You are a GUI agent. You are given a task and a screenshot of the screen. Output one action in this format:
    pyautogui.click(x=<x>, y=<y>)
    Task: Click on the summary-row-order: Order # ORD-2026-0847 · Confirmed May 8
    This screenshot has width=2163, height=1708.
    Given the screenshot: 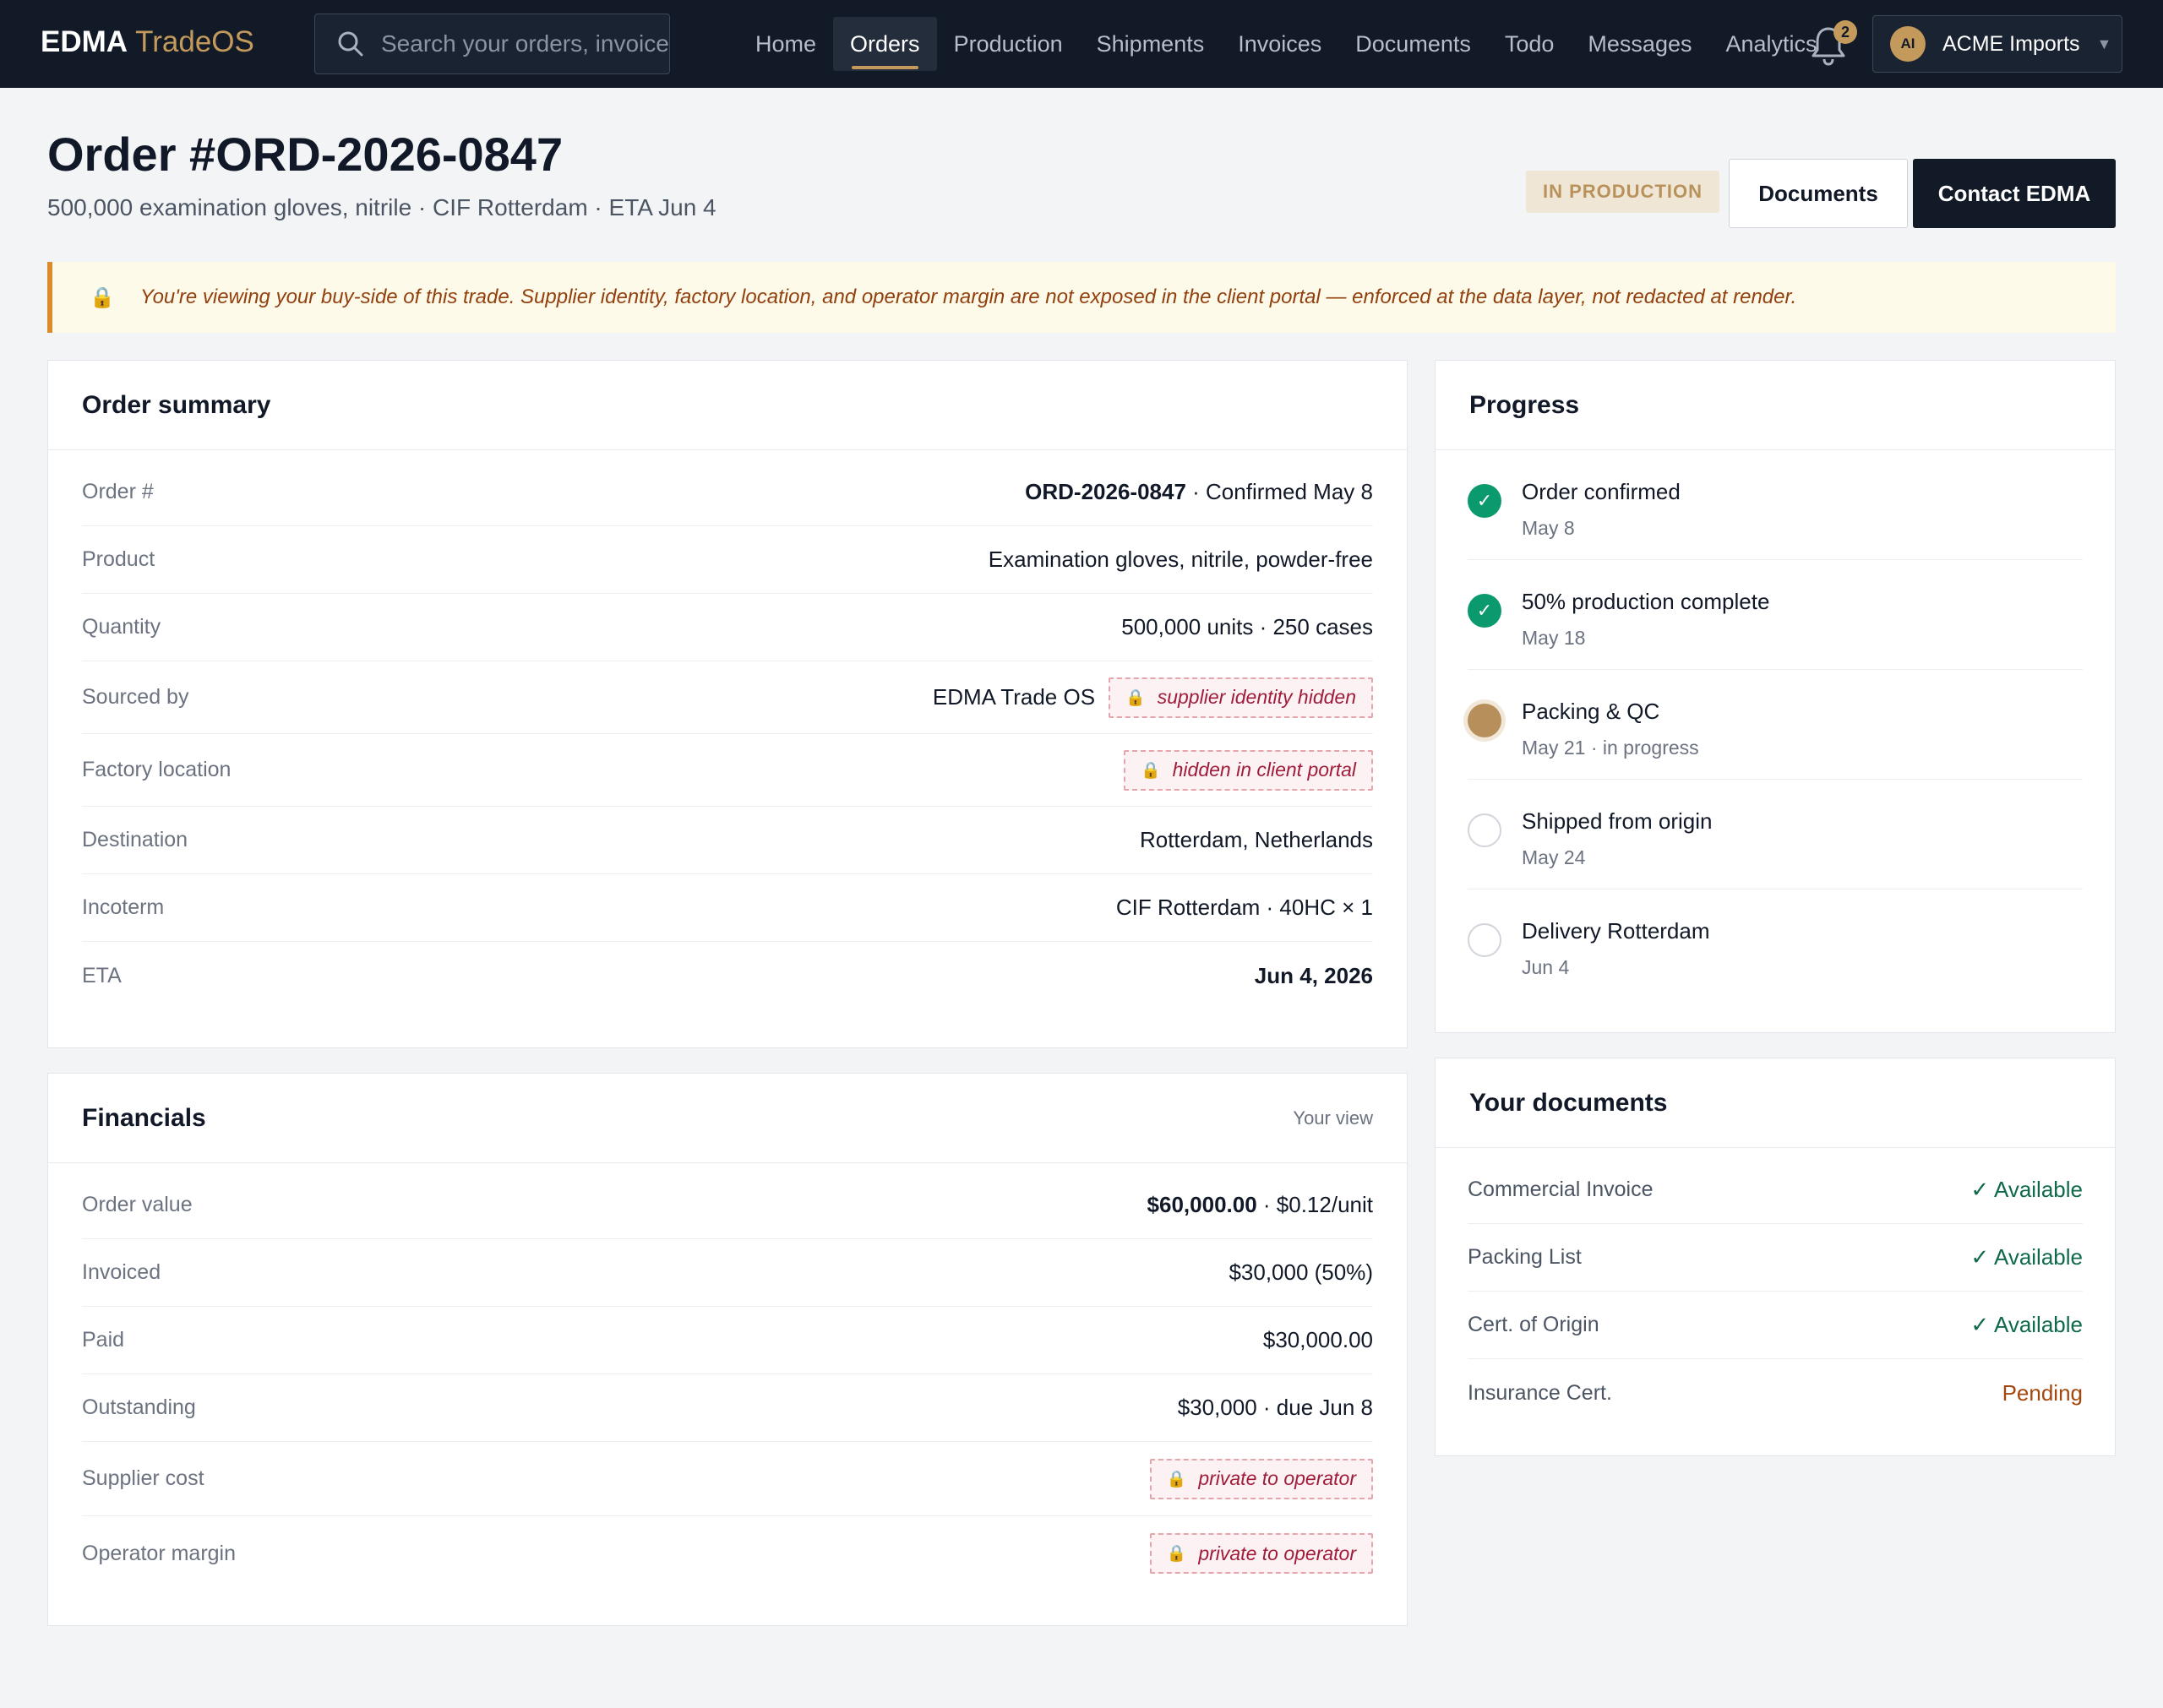 What is the action you would take?
    pyautogui.click(x=727, y=492)
    